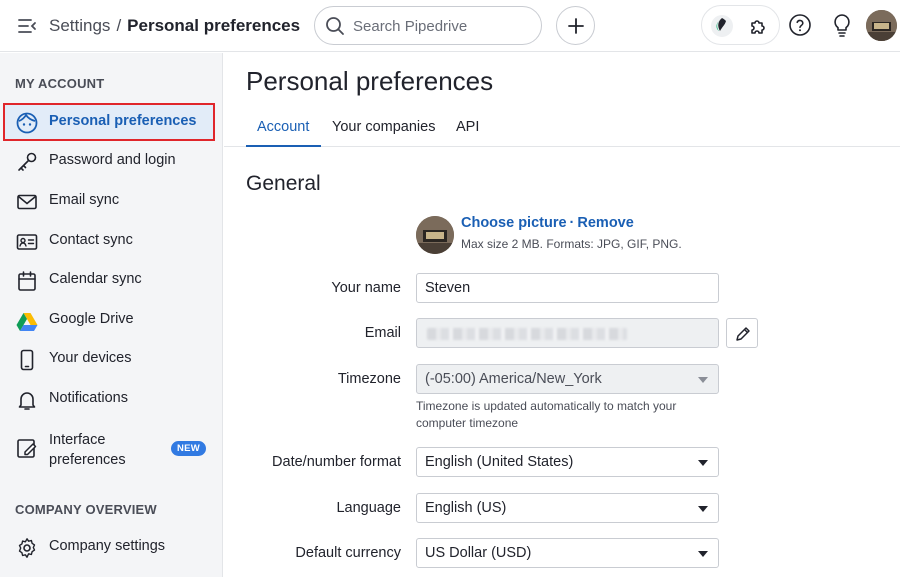 The width and height of the screenshot is (900, 577). Describe the element at coordinates (27, 242) in the screenshot. I see `contact-card-icon` at that location.